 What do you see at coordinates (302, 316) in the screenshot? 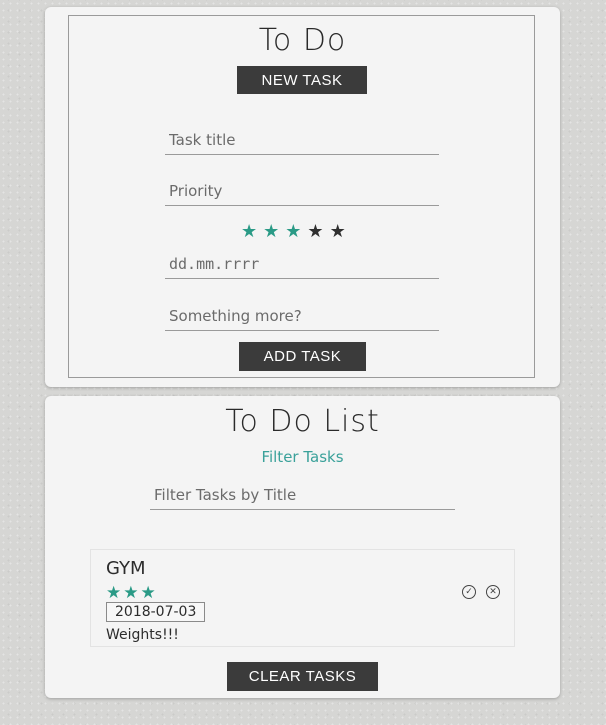
I see `notes-input` at bounding box center [302, 316].